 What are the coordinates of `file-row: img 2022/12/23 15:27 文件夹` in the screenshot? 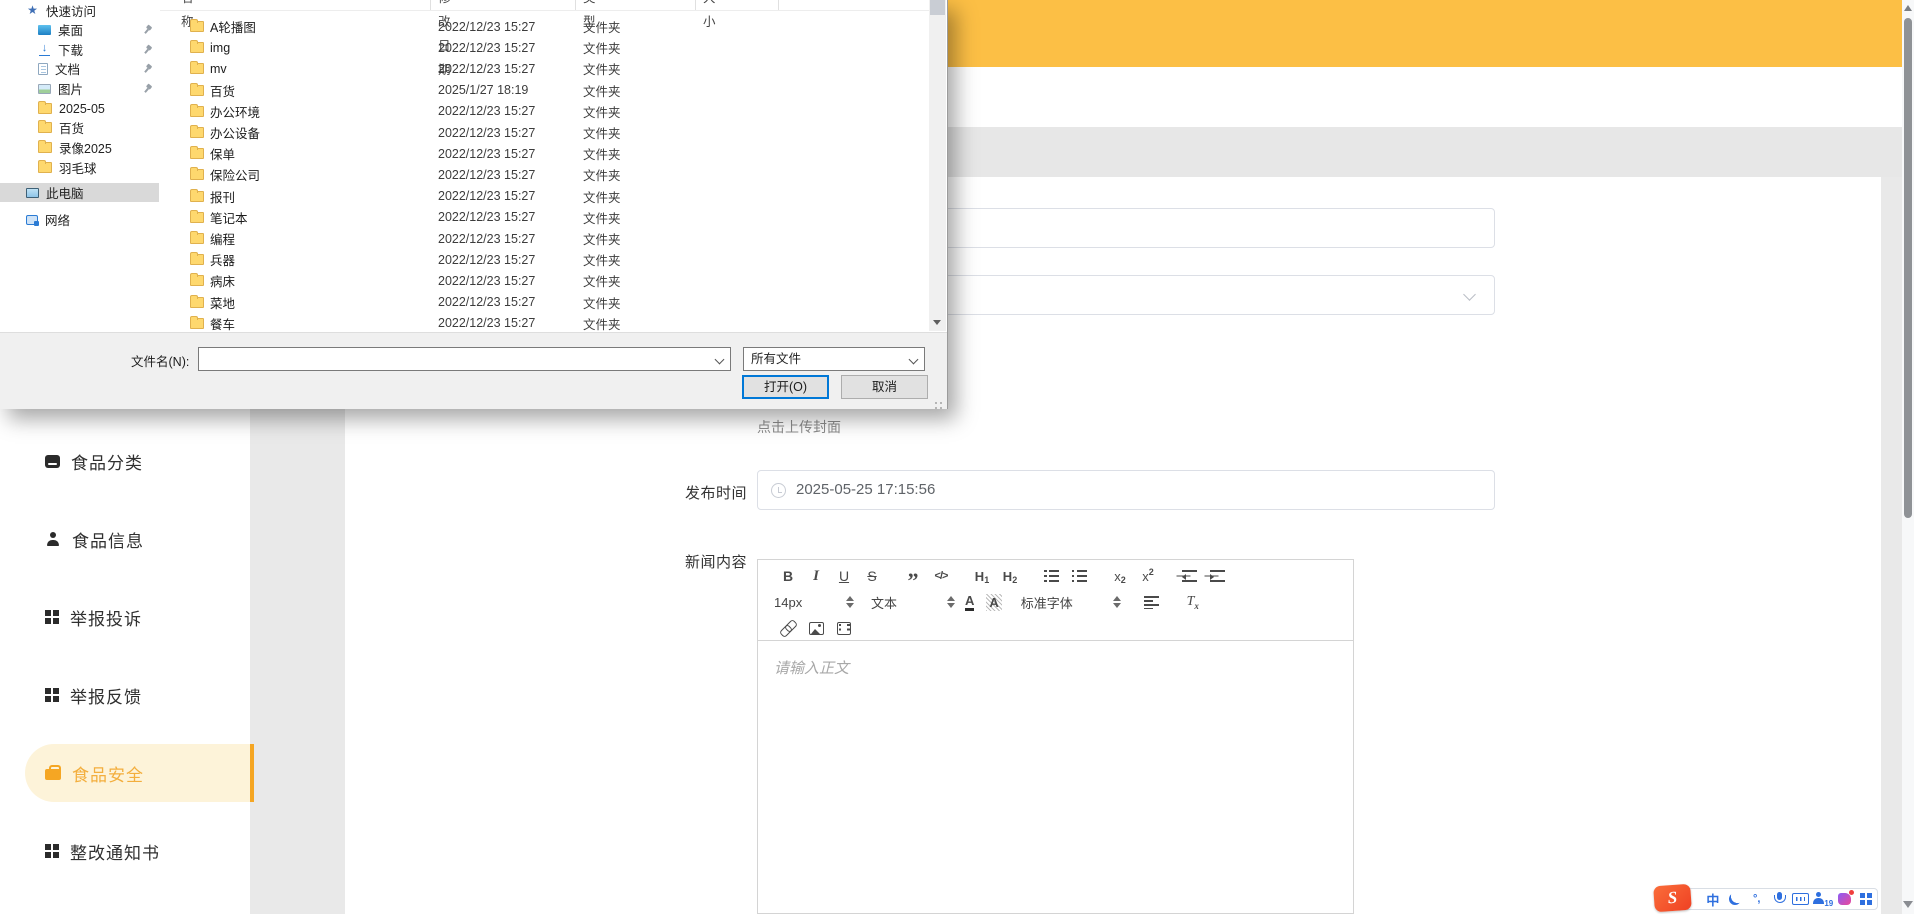 It's located at (537, 47).